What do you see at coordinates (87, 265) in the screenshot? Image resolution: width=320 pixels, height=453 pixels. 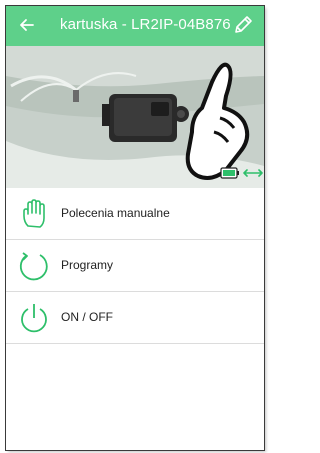 I see `menu-item-label: Programy` at bounding box center [87, 265].